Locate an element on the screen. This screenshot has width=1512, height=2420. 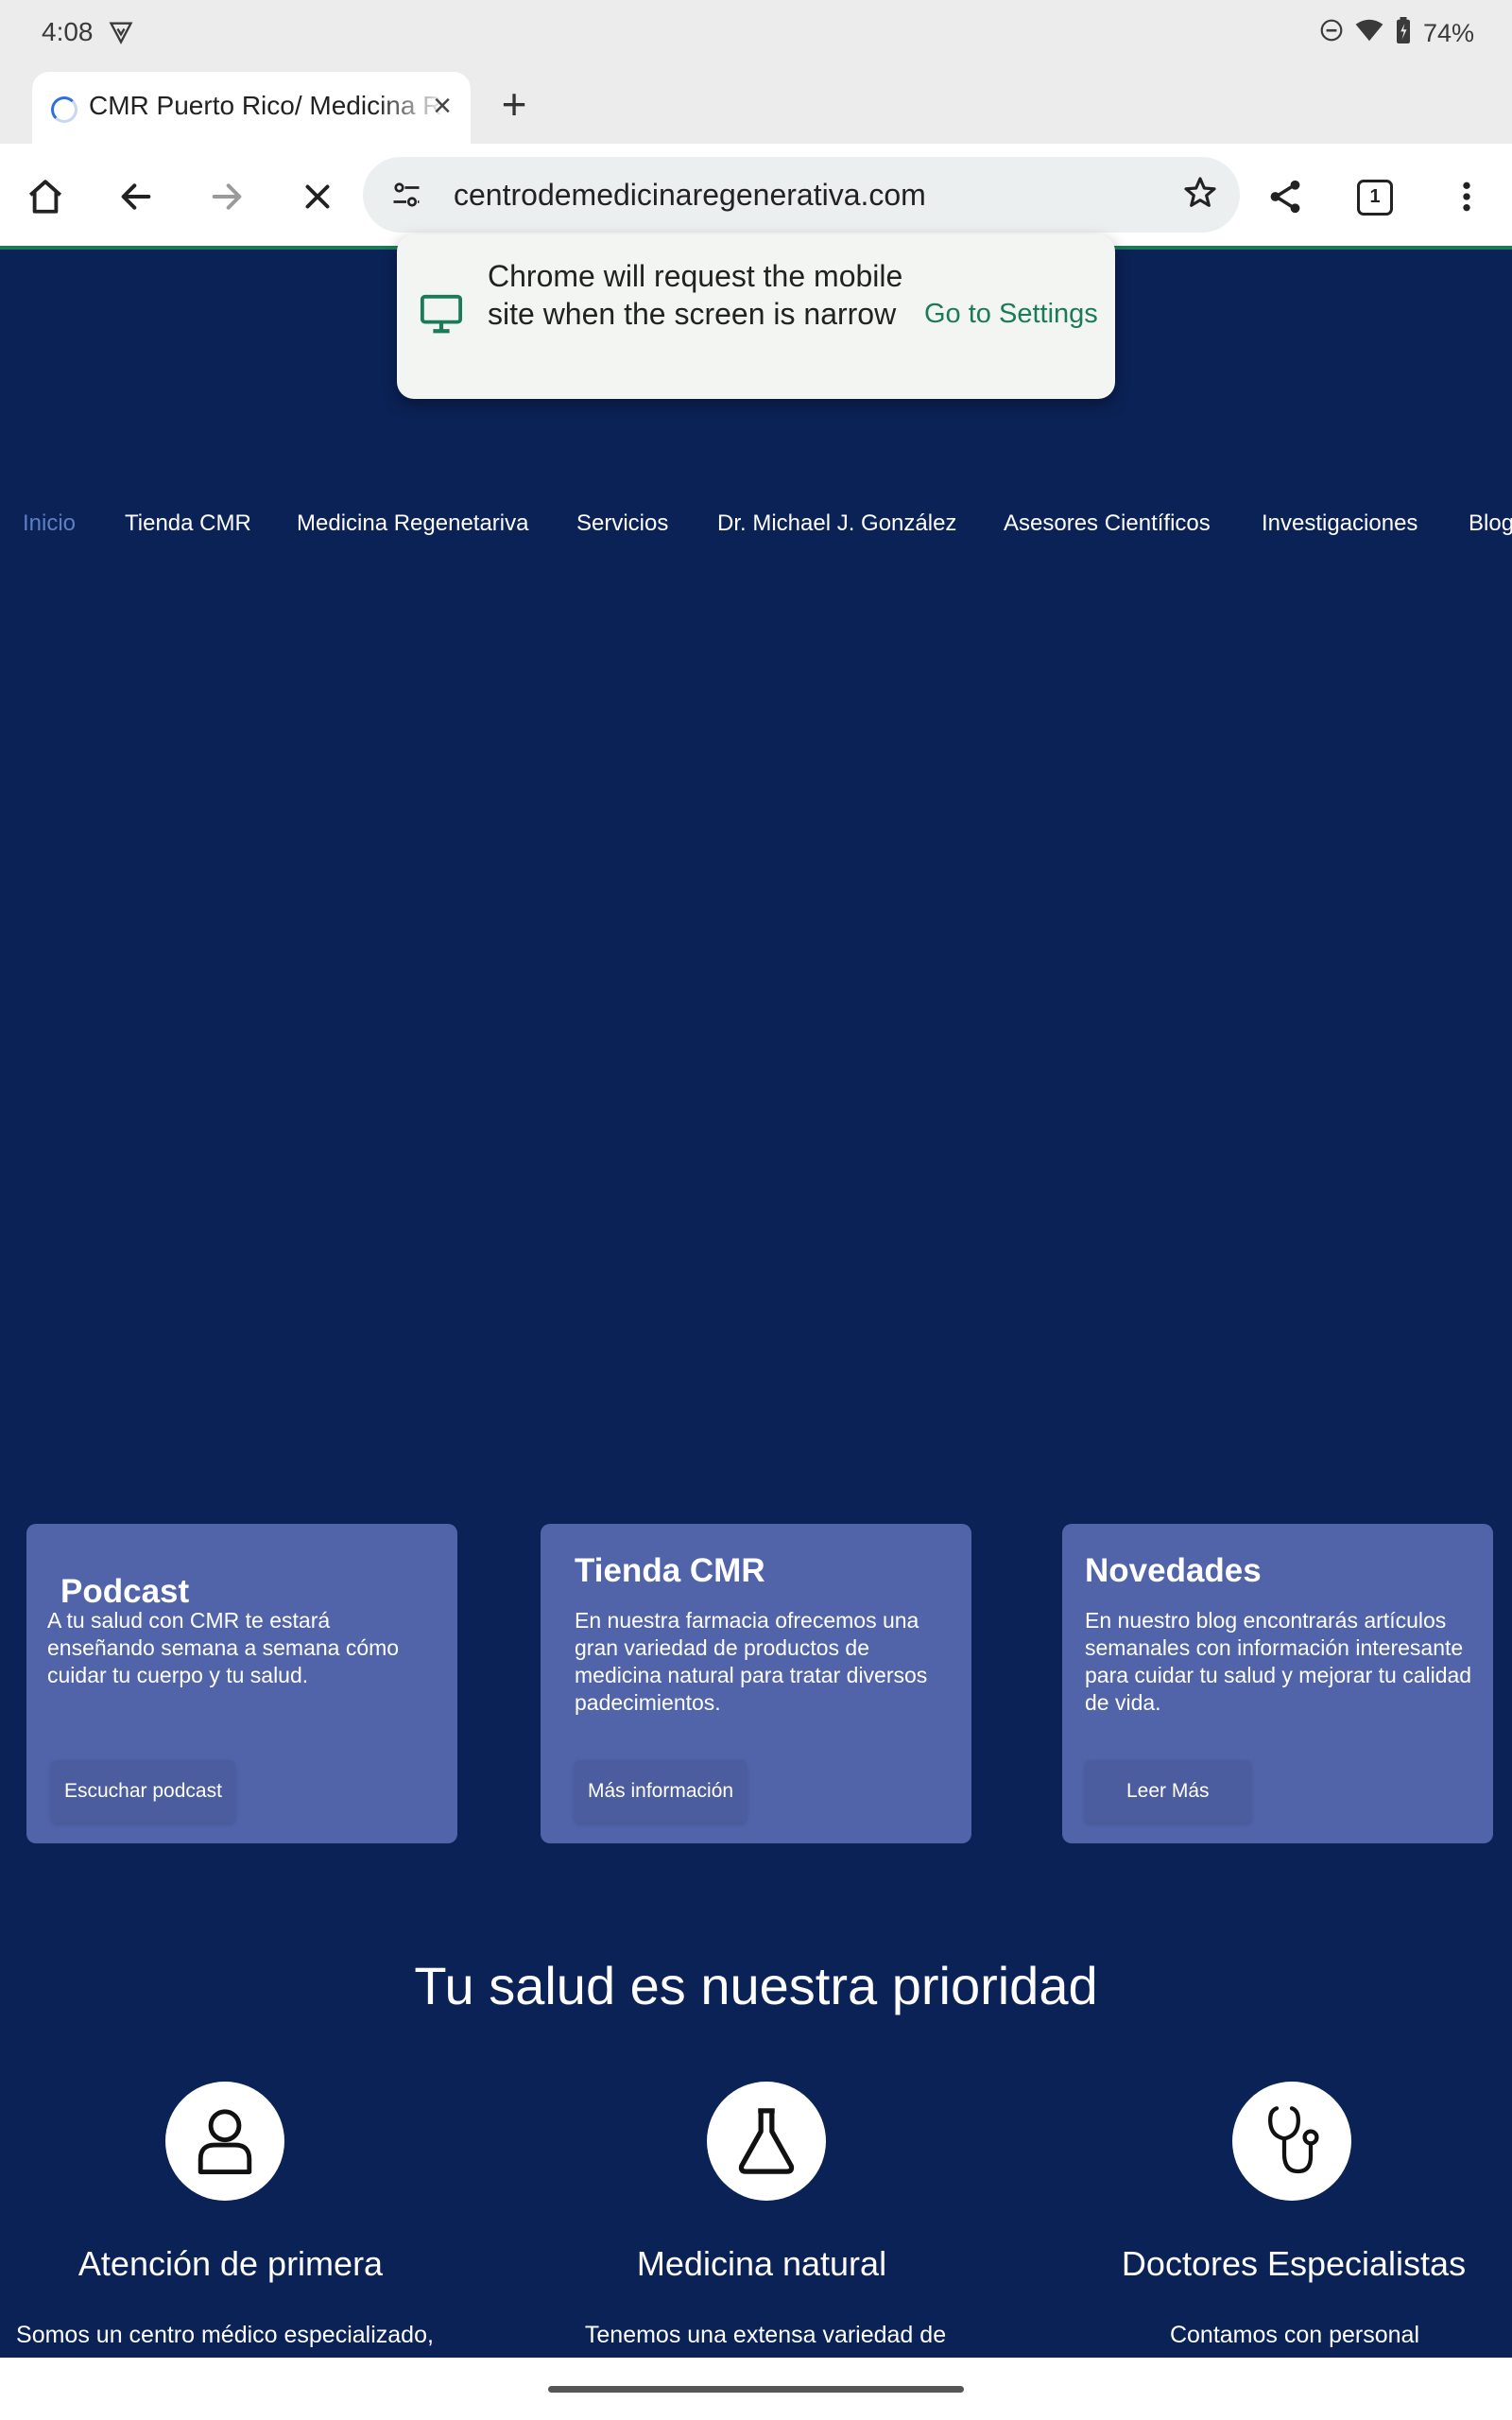
feature-text: Somos un centro médico especializado, is located at coordinates (225, 2335).